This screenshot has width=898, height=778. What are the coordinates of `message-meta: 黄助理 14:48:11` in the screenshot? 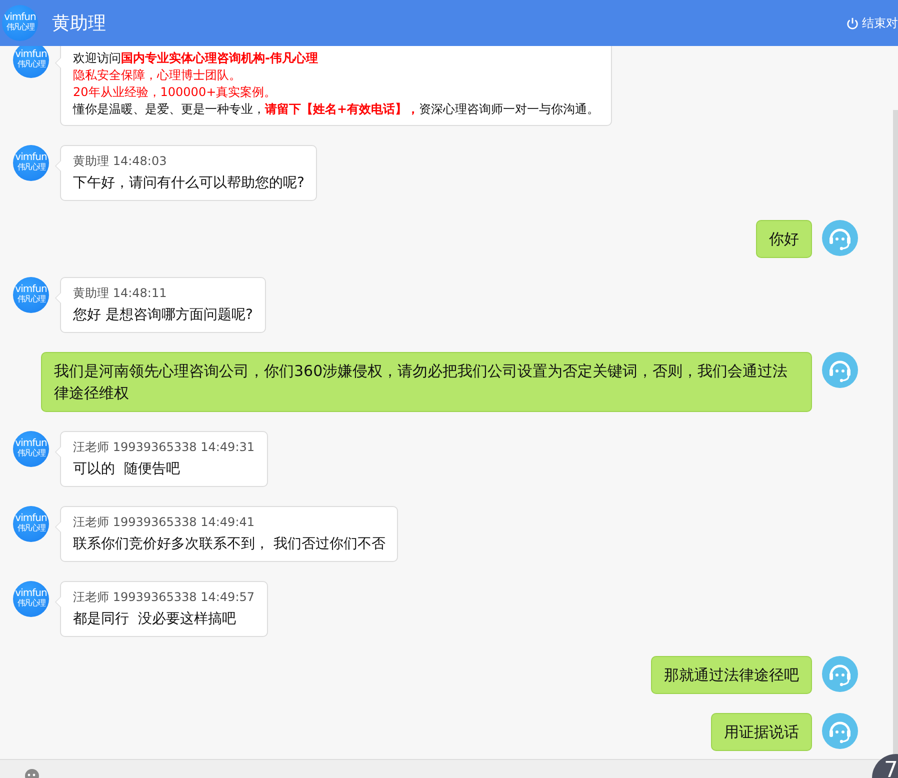 It's located at (120, 293).